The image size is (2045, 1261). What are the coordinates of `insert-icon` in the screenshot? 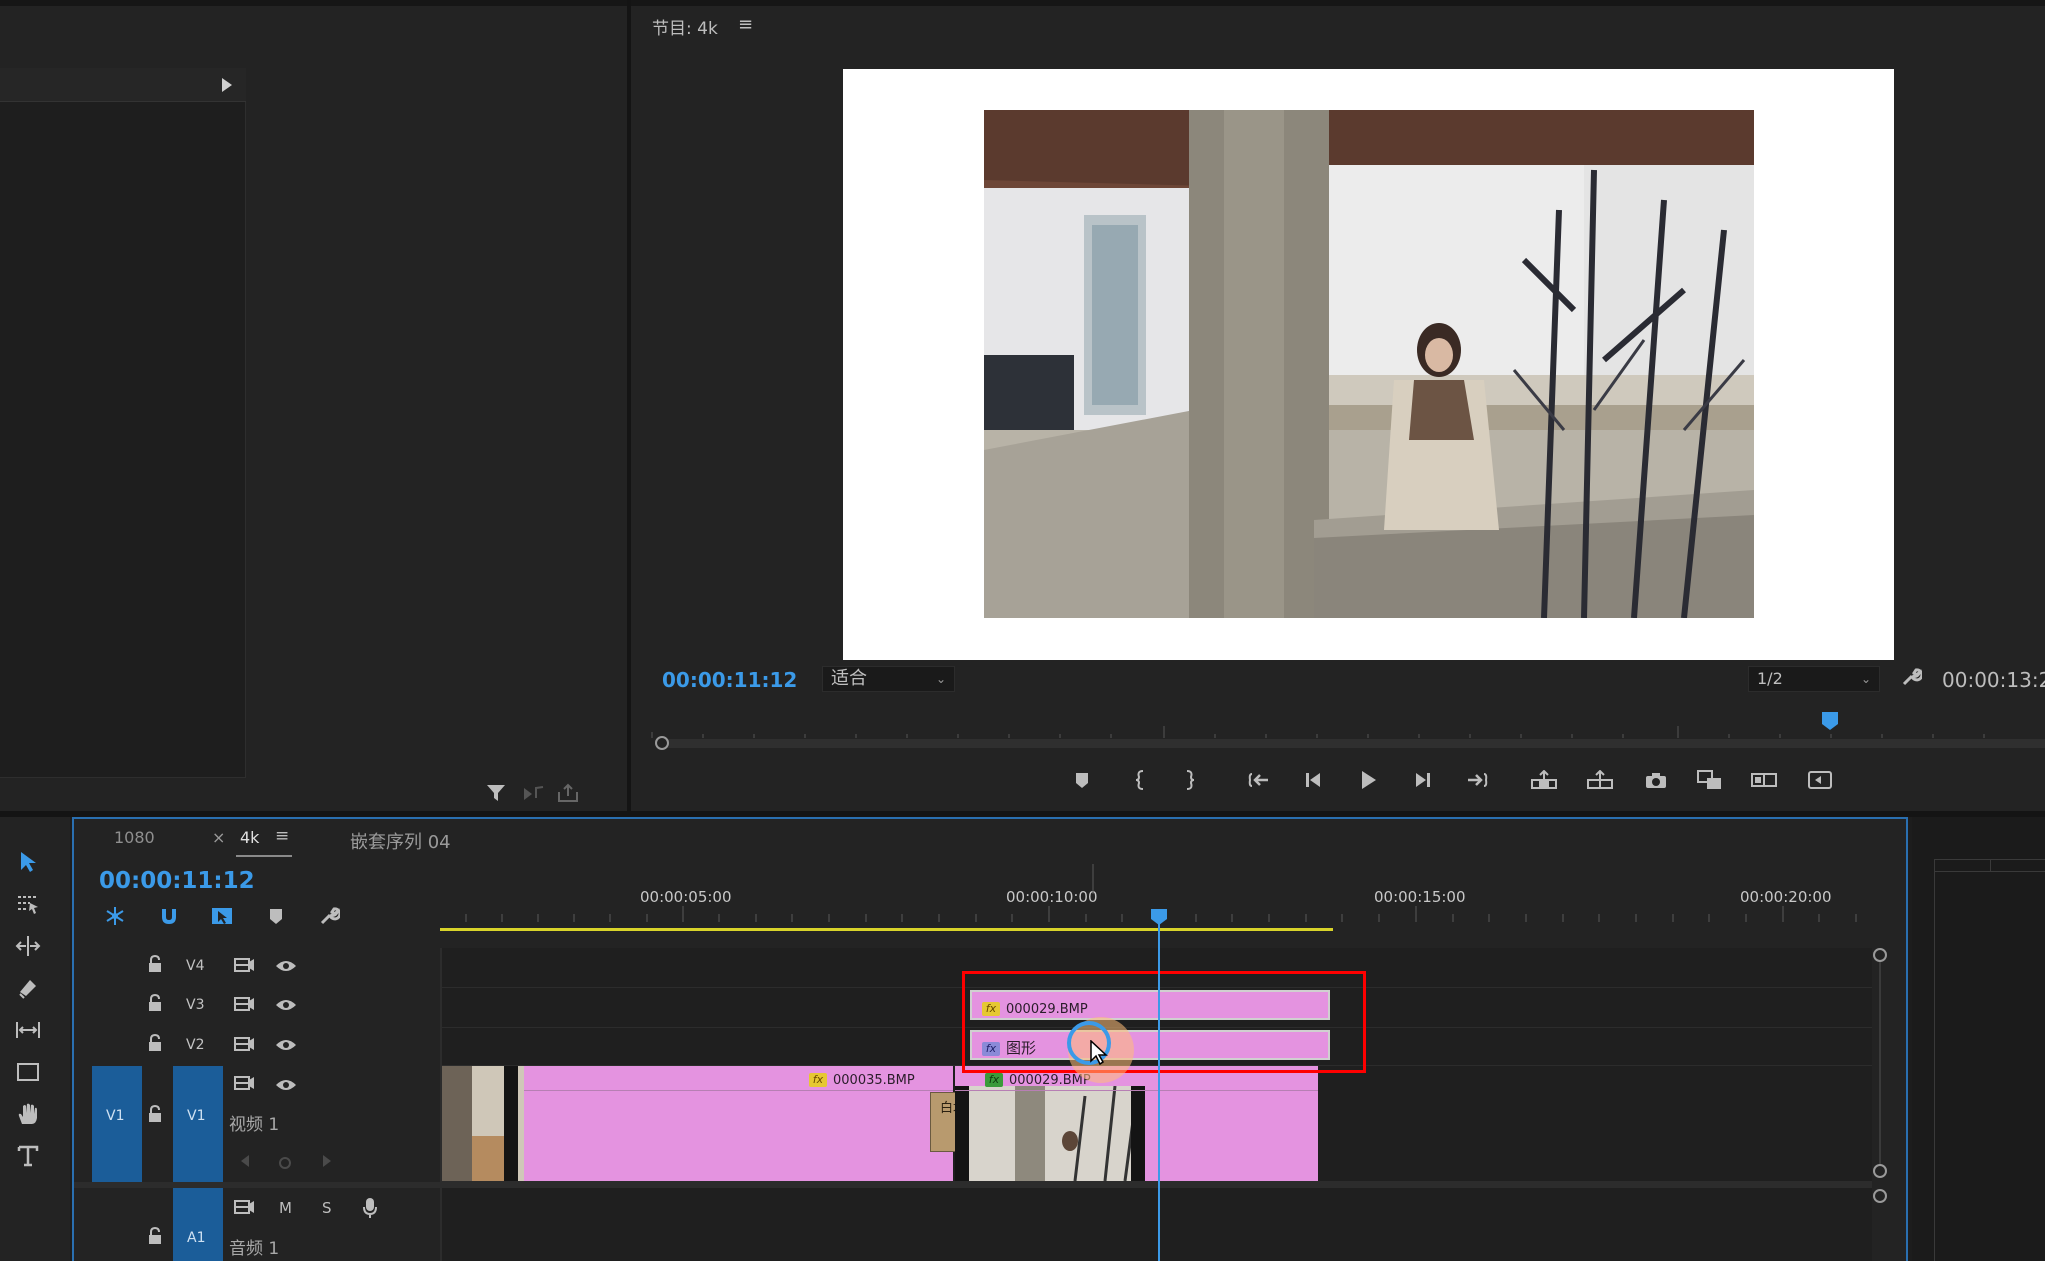 It's located at (534, 796).